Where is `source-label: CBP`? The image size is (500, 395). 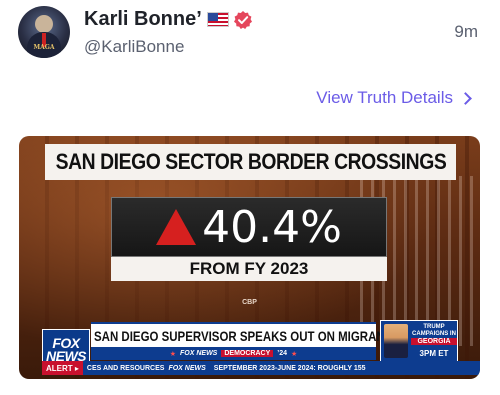
source-label: CBP is located at coordinates (249, 302).